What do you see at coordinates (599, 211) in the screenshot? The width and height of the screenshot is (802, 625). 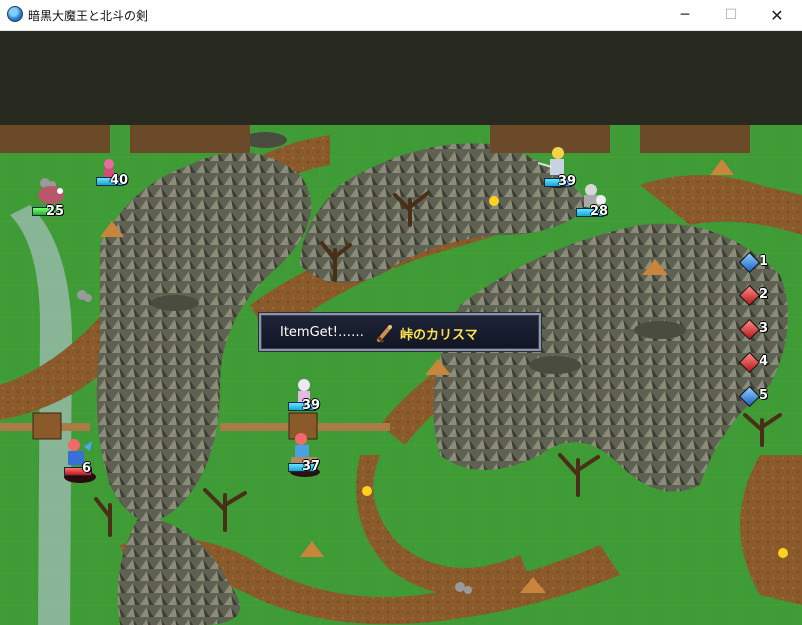 I see `armor-hp-number: 28` at bounding box center [599, 211].